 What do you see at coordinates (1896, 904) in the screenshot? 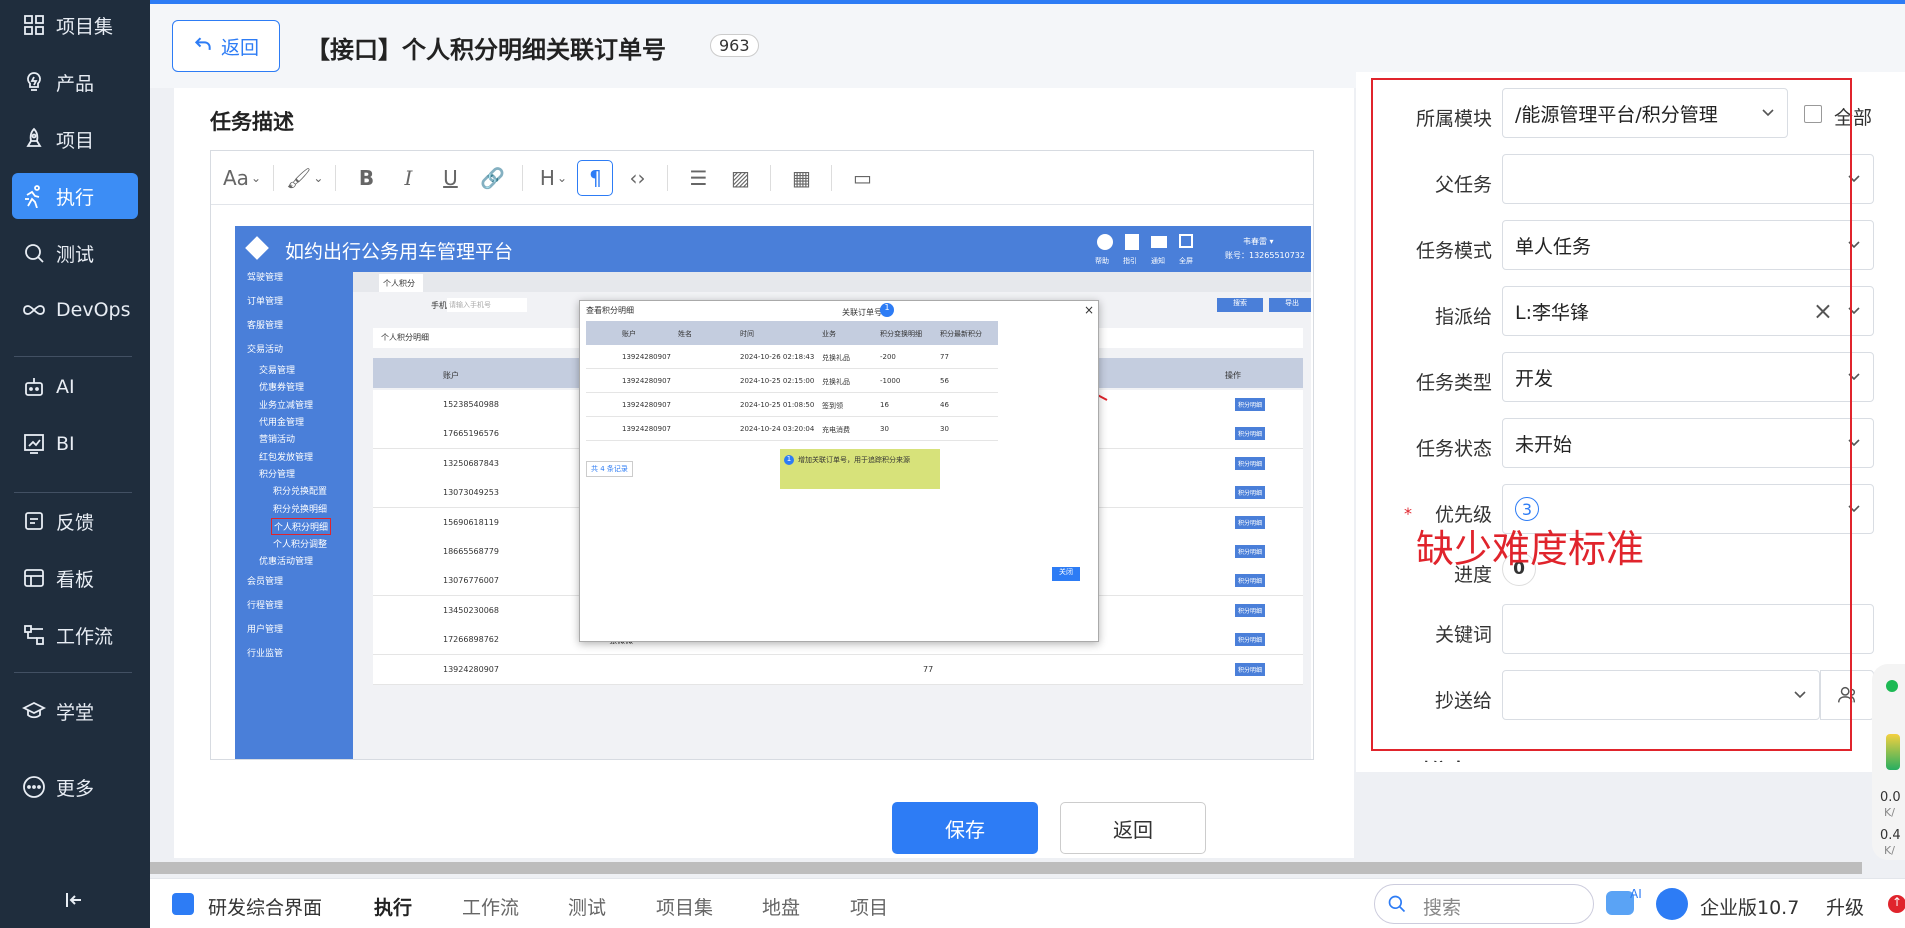
I see `upgrade-icon: ↑` at bounding box center [1896, 904].